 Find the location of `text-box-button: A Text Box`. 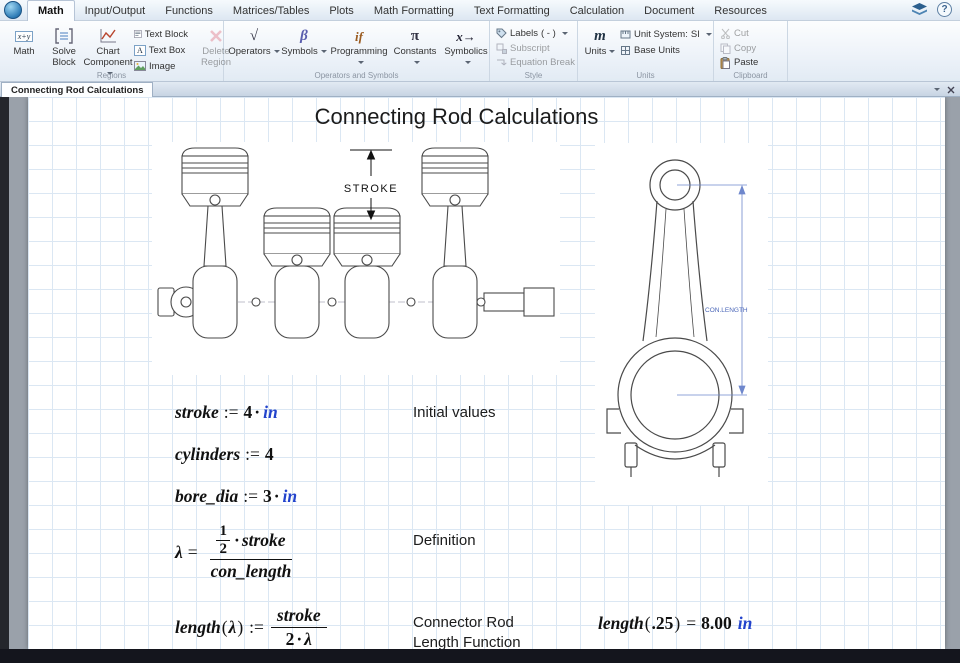

text-box-button: A Text Box is located at coordinates (161, 50).